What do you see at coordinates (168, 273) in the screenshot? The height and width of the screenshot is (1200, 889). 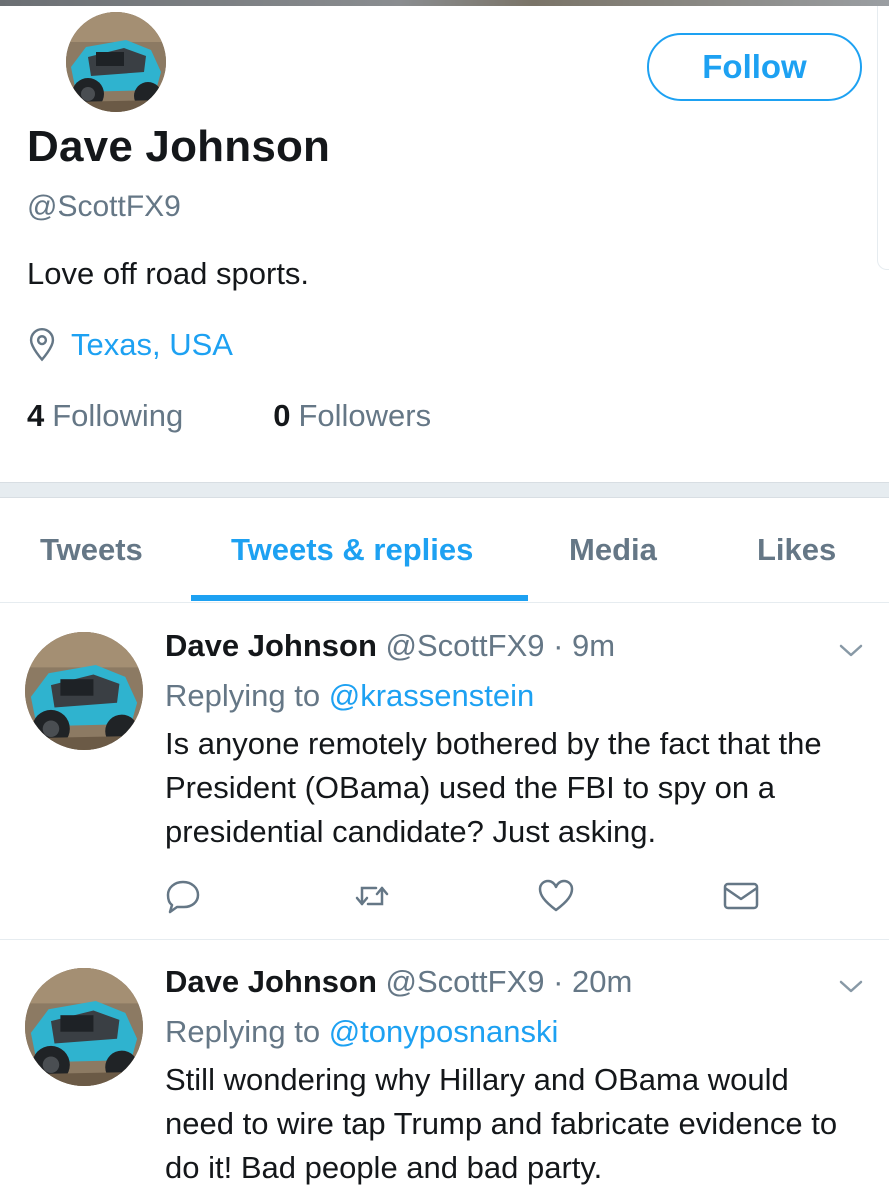 I see `profile-bio: Love off road sports.` at bounding box center [168, 273].